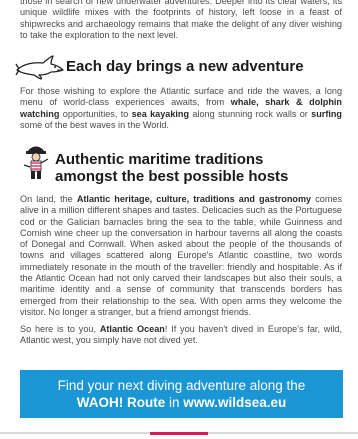 The image size is (358, 439). I want to click on pirate-icon, so click(36, 162).